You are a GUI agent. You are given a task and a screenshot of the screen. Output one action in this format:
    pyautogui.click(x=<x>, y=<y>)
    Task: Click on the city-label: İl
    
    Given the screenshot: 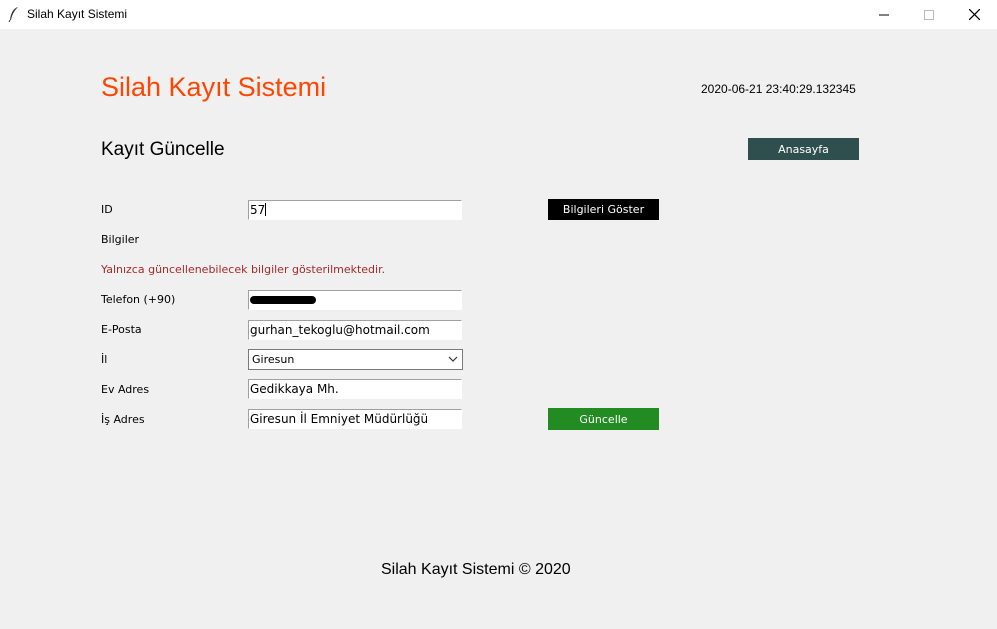 What is the action you would take?
    pyautogui.click(x=104, y=359)
    